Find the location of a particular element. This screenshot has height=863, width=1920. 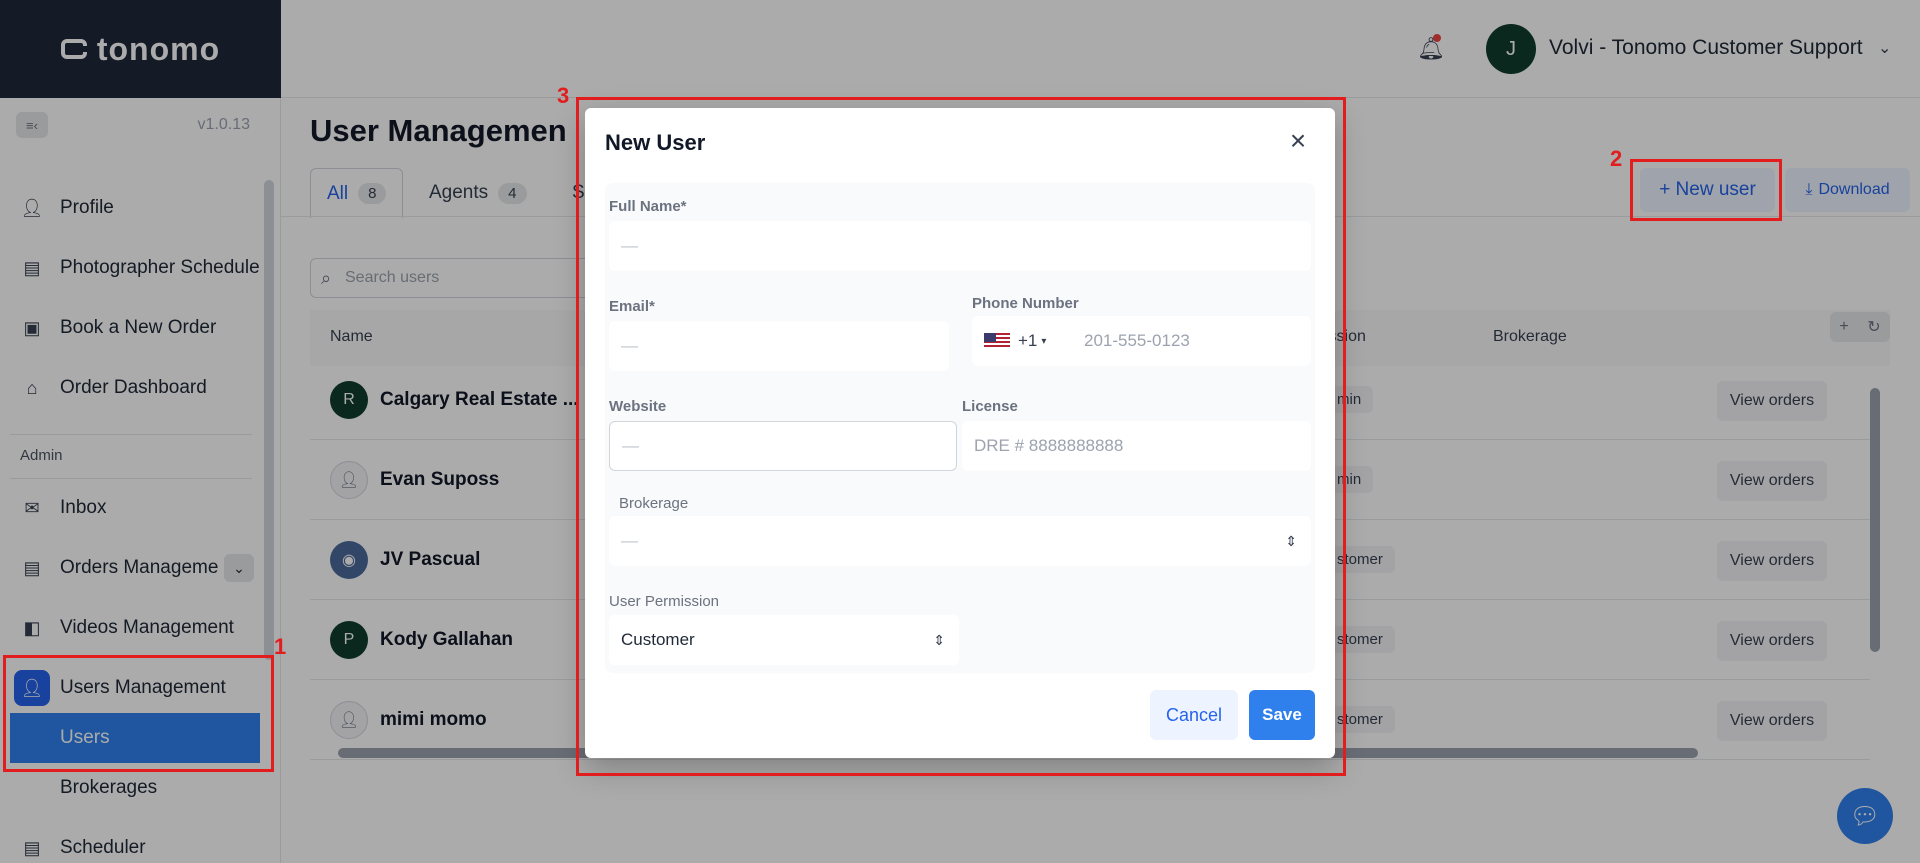

annotation-label-2: 2 is located at coordinates (1616, 158).